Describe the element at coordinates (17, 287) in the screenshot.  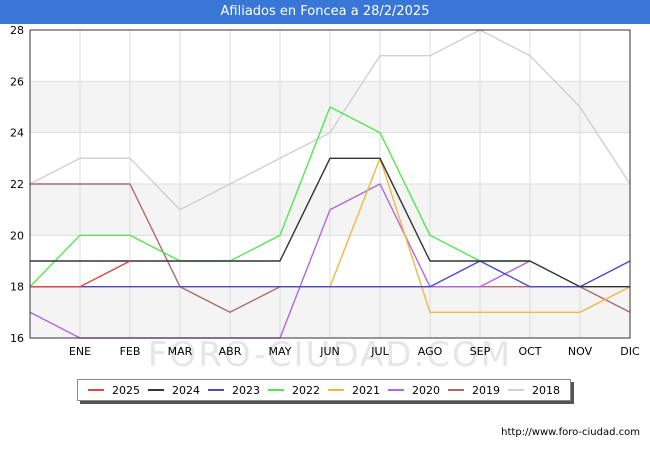
I see `y-tick-label: 18` at that location.